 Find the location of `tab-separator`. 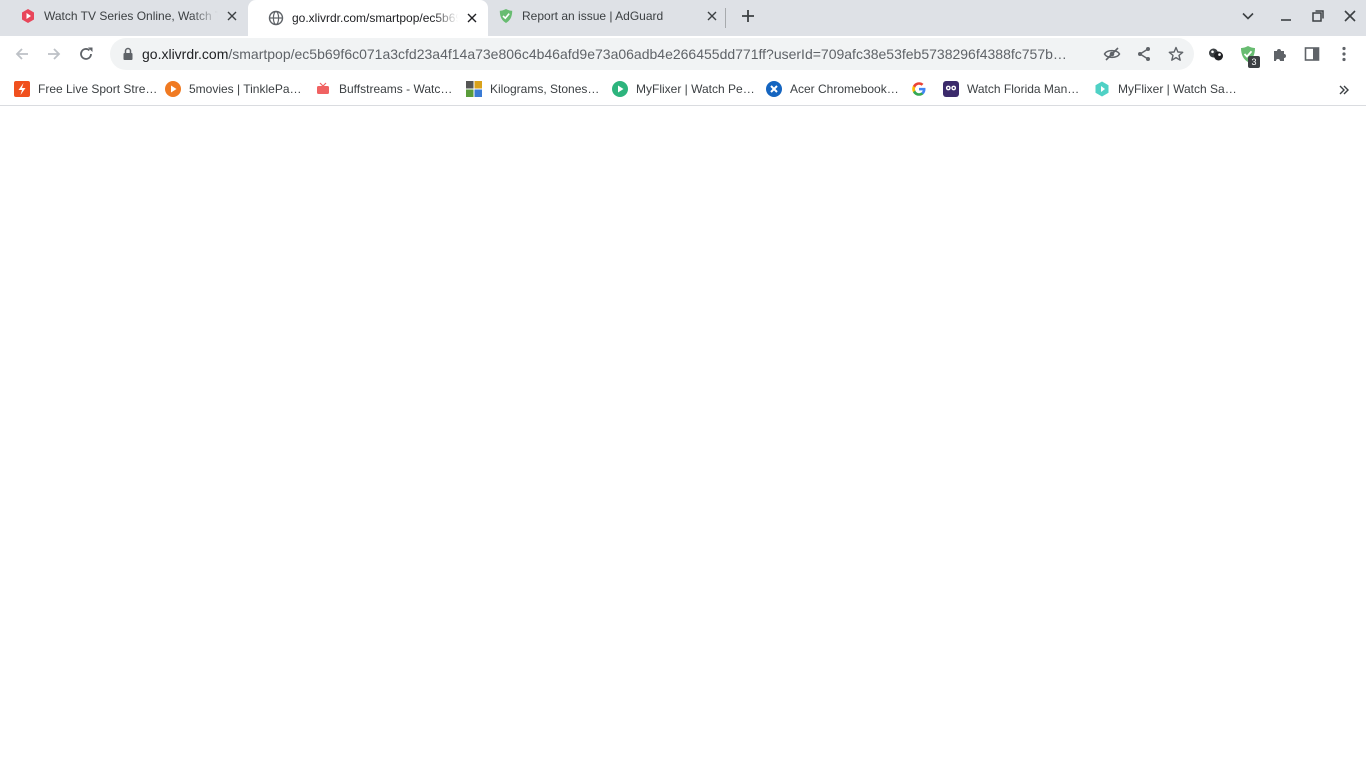

tab-separator is located at coordinates (725, 18).